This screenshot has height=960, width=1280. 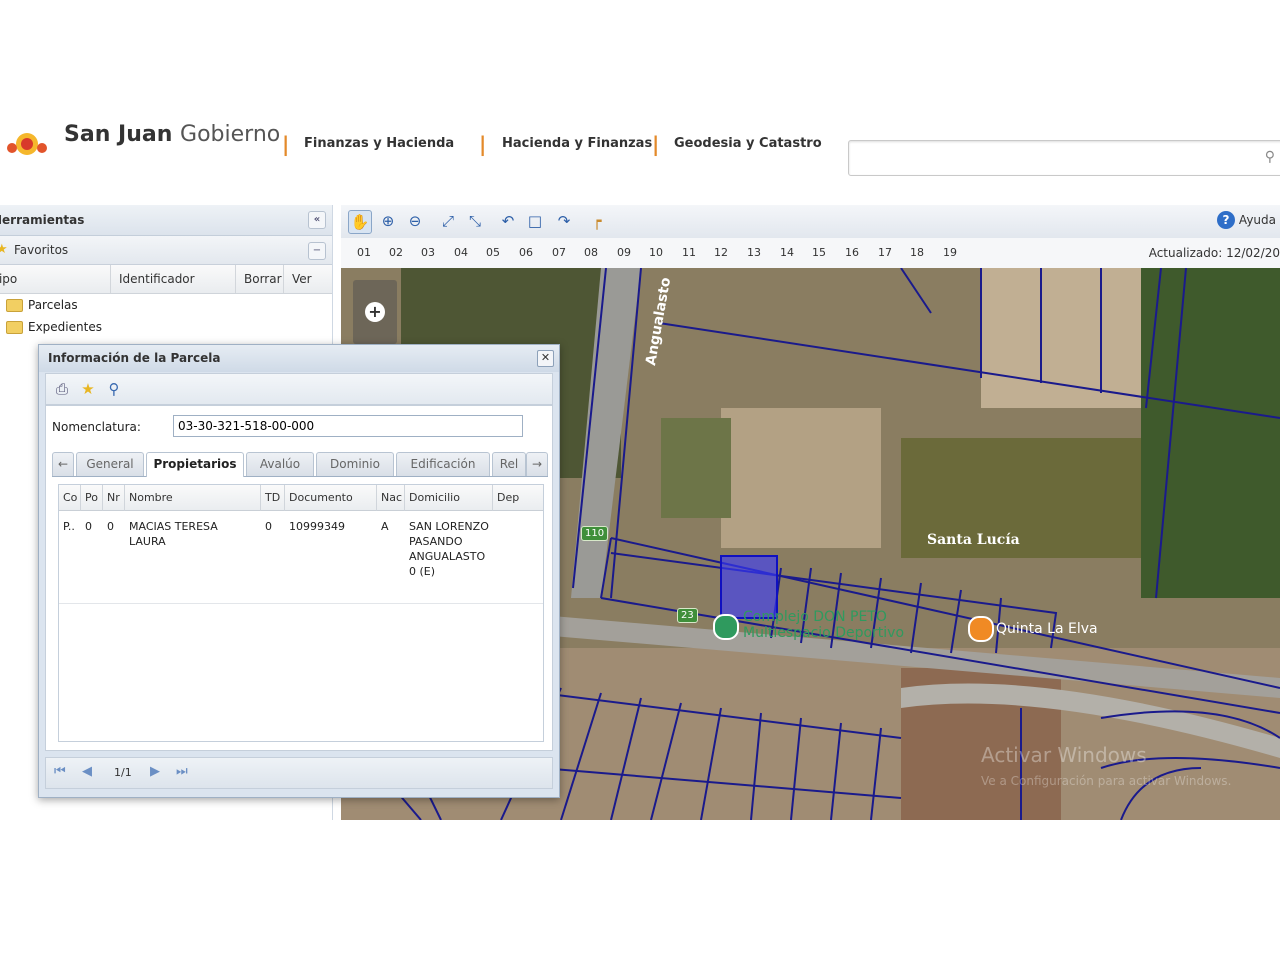 What do you see at coordinates (443, 464) in the screenshot?
I see `tab-edificacion: Edificación` at bounding box center [443, 464].